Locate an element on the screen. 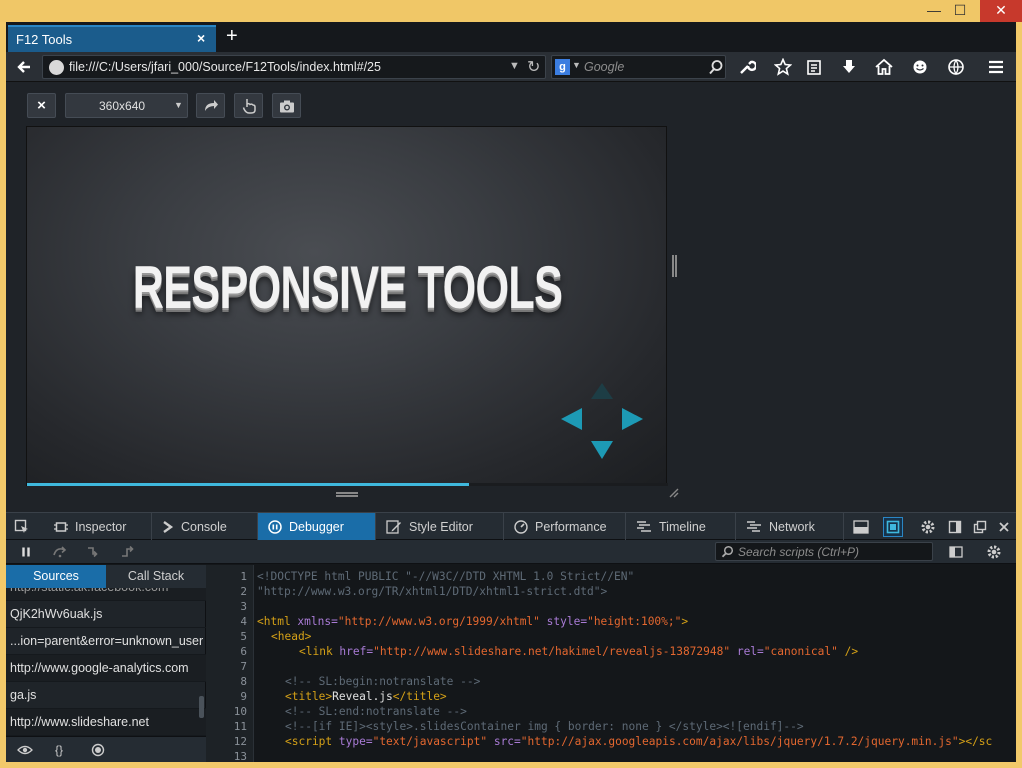 The image size is (1022, 768). back-button is located at coordinates (24, 67).